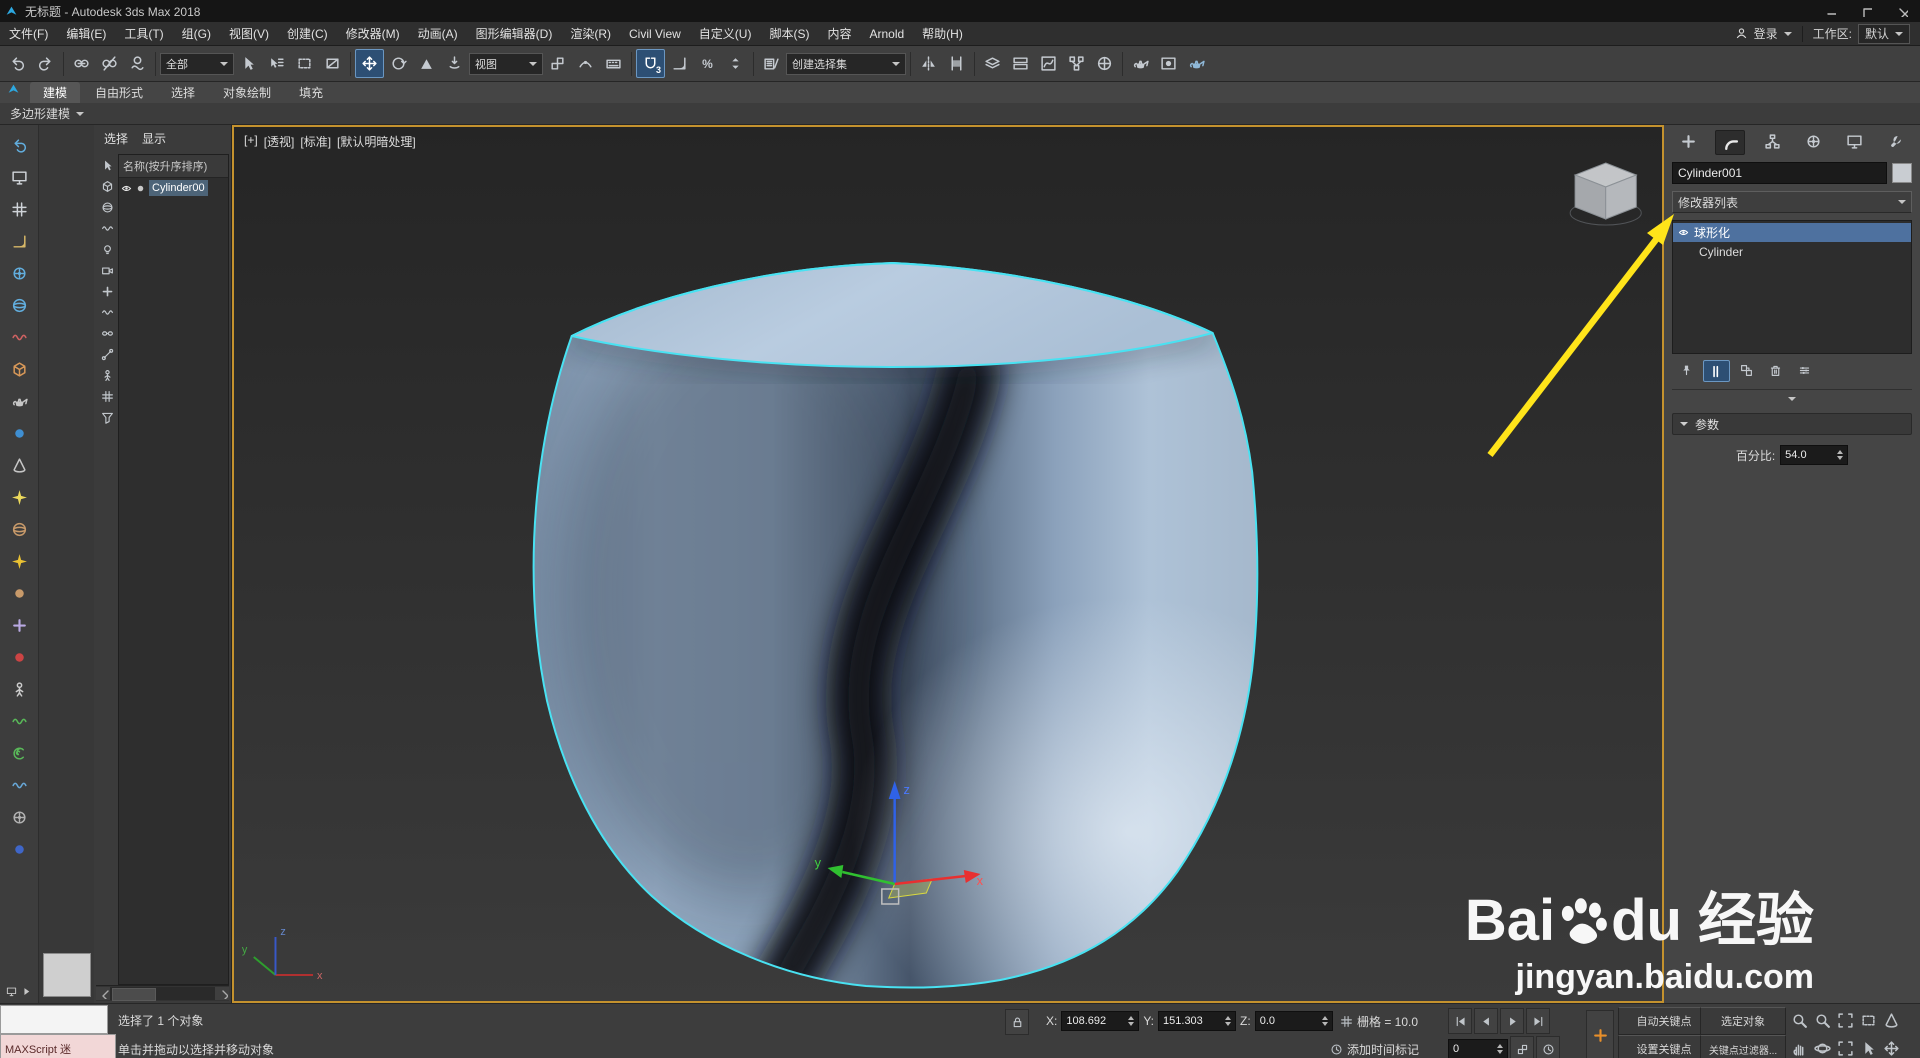  What do you see at coordinates (248, 63) in the screenshot?
I see `select-object-button` at bounding box center [248, 63].